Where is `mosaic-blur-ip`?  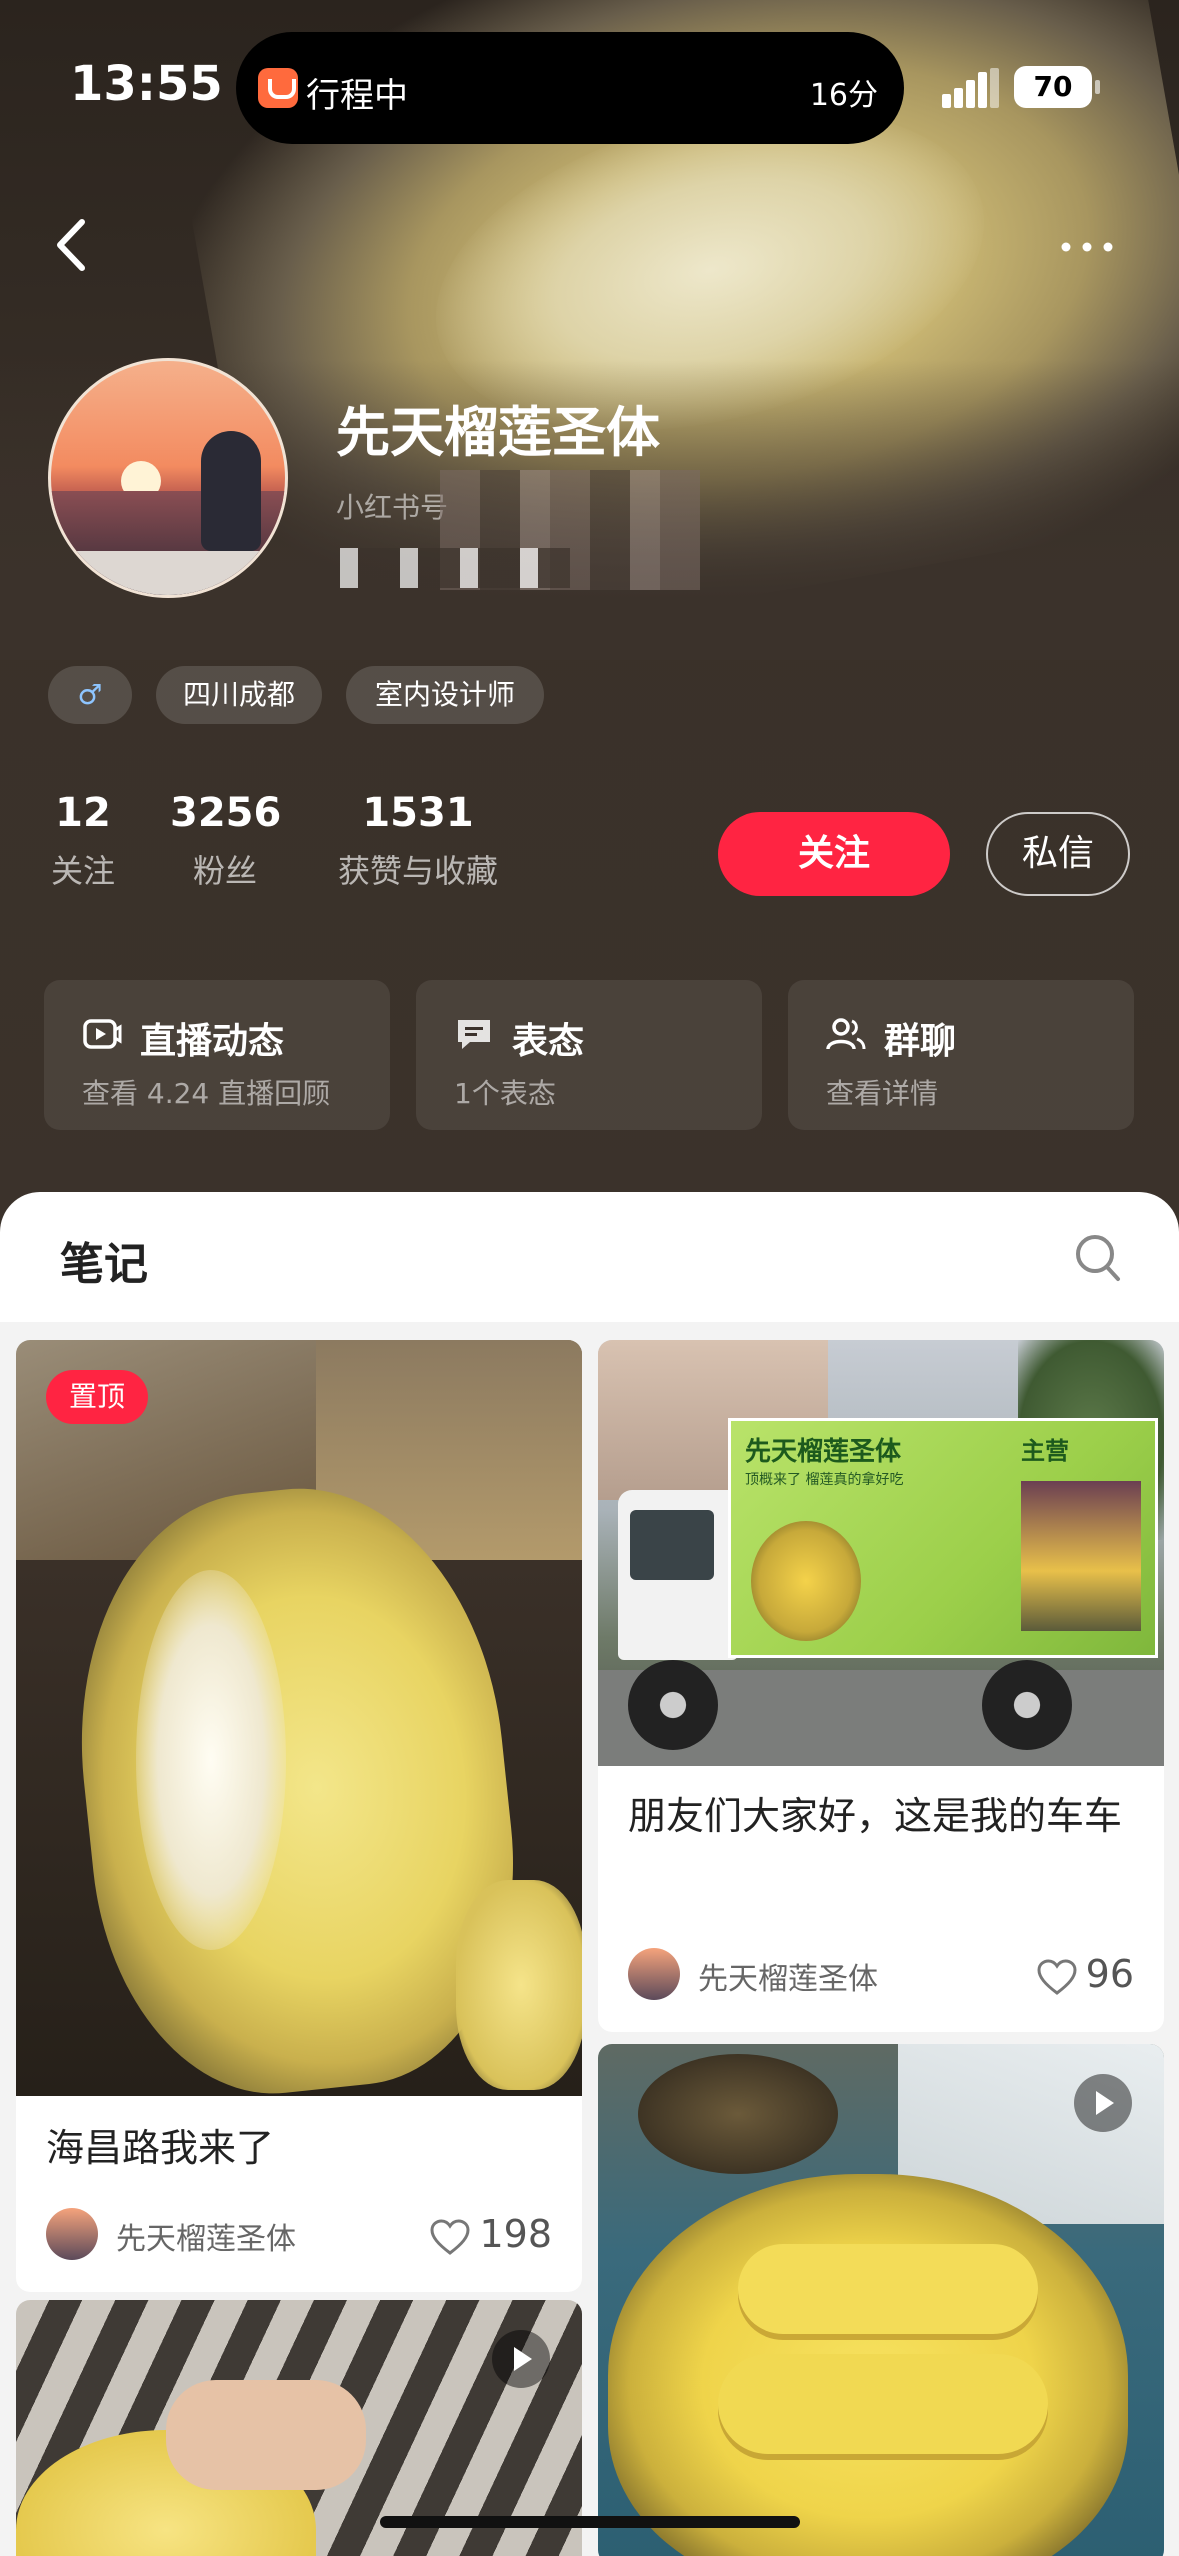
mosaic-blur-ip is located at coordinates (455, 568).